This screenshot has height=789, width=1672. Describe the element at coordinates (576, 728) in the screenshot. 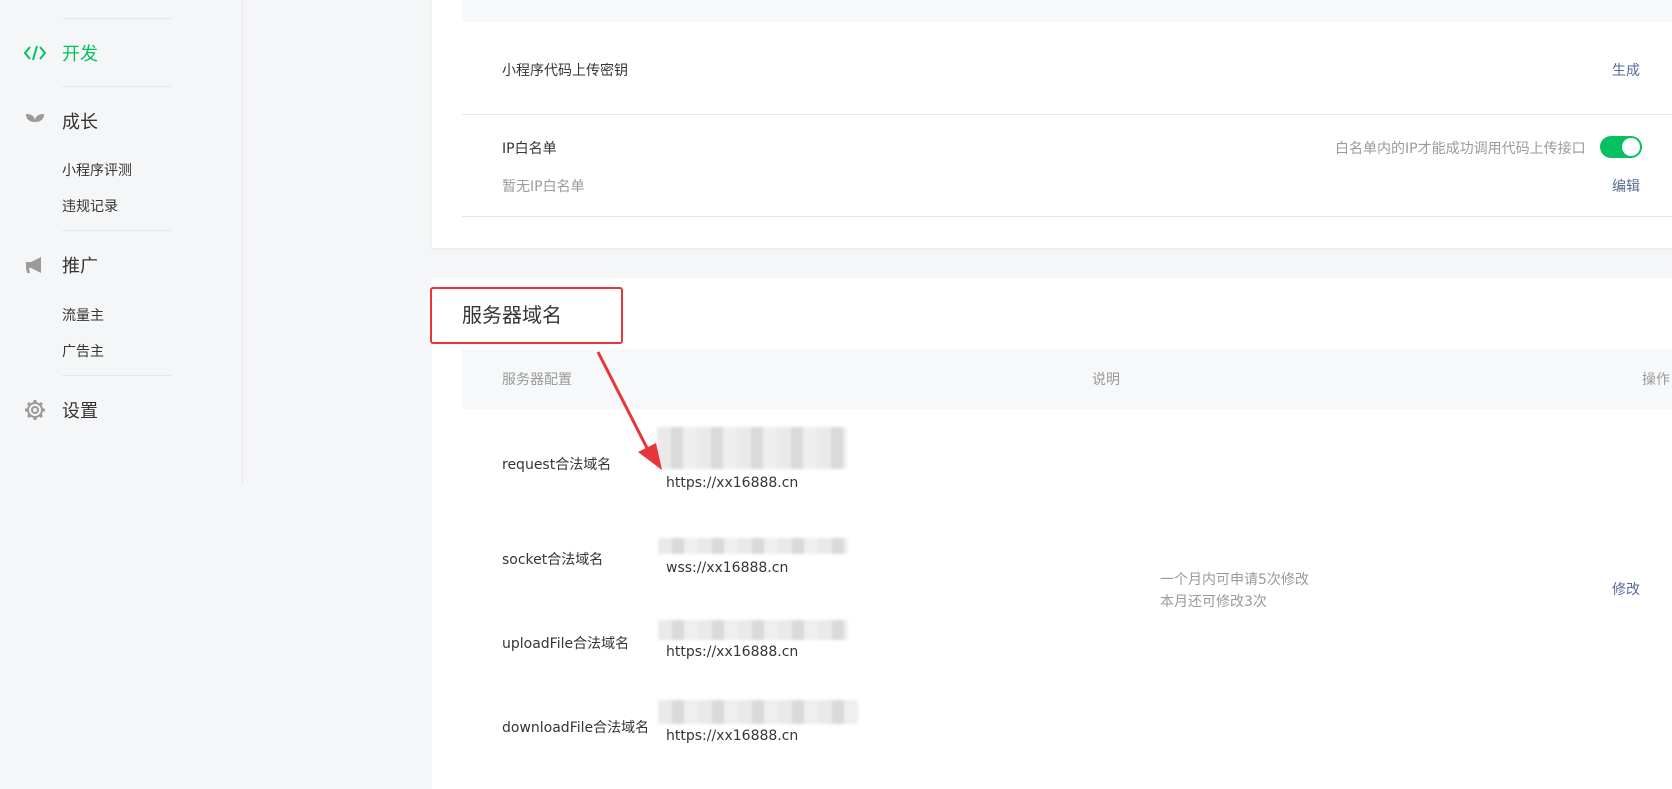

I see `domain-name-download: downloadFile合法域名` at that location.